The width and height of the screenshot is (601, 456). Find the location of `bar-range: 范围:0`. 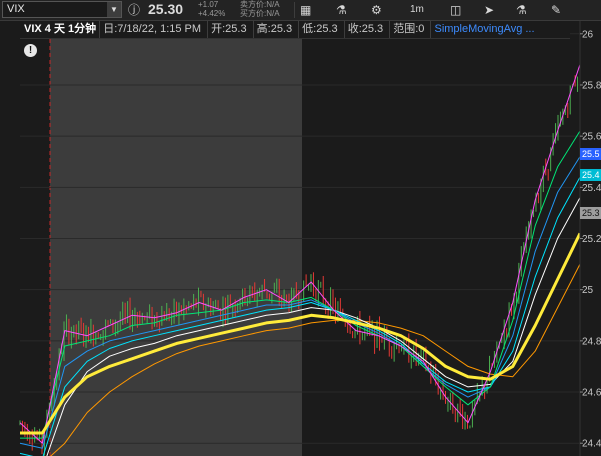

bar-range: 范围:0 is located at coordinates (408, 29).